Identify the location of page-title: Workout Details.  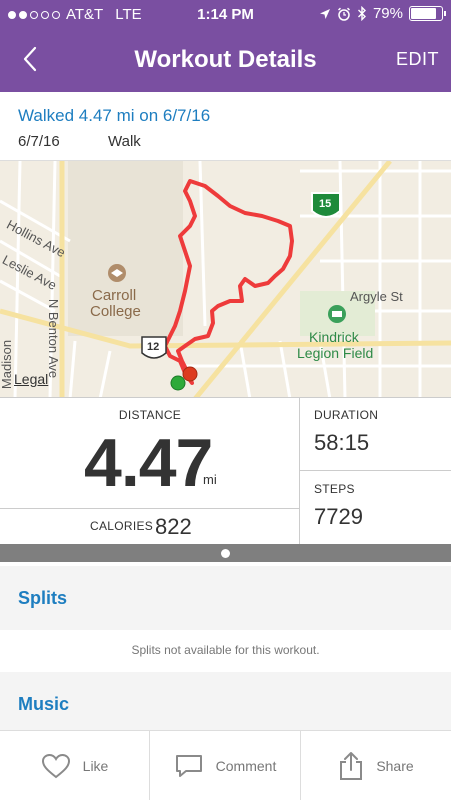
(225, 59).